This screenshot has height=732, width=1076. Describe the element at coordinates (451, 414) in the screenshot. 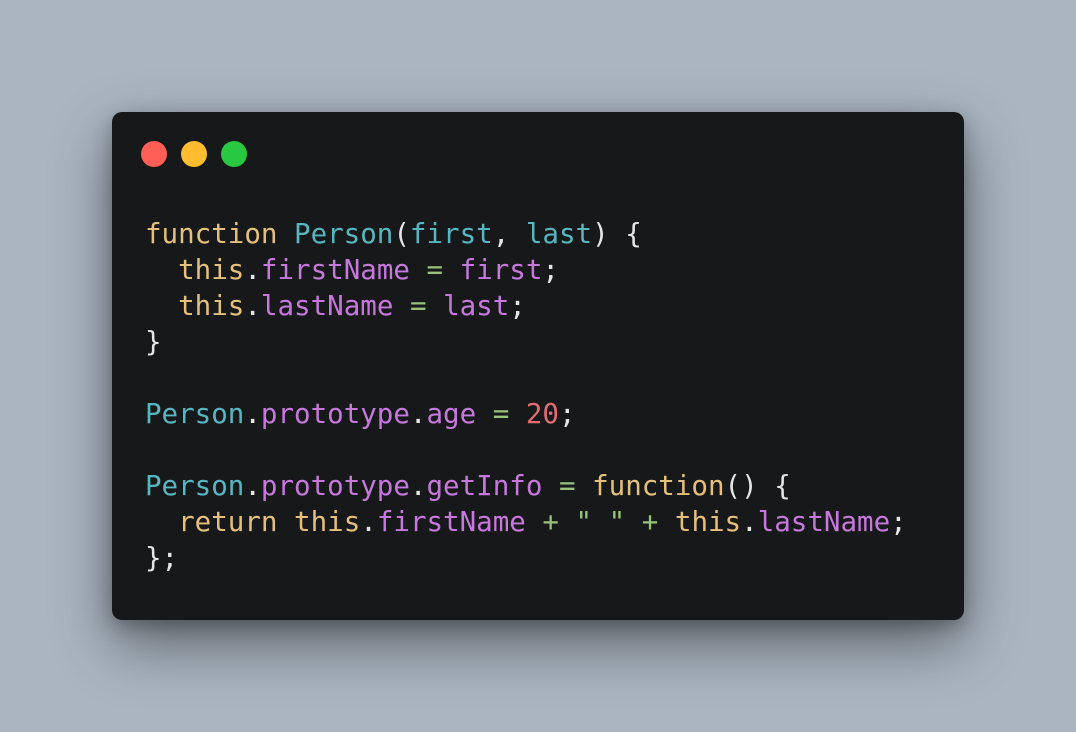

I see `code-token: age` at that location.